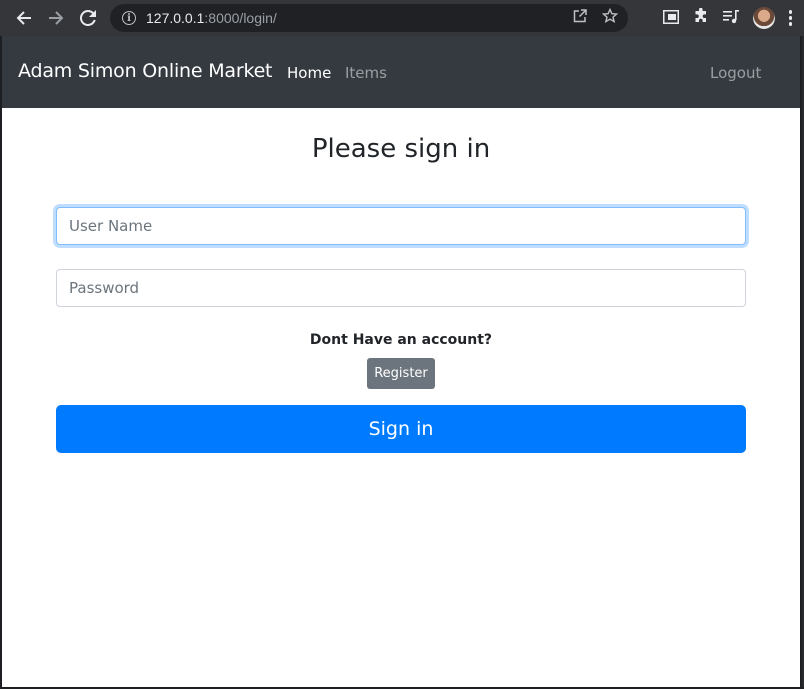 The height and width of the screenshot is (689, 804). Describe the element at coordinates (401, 373) in the screenshot. I see `register-button: Register` at that location.